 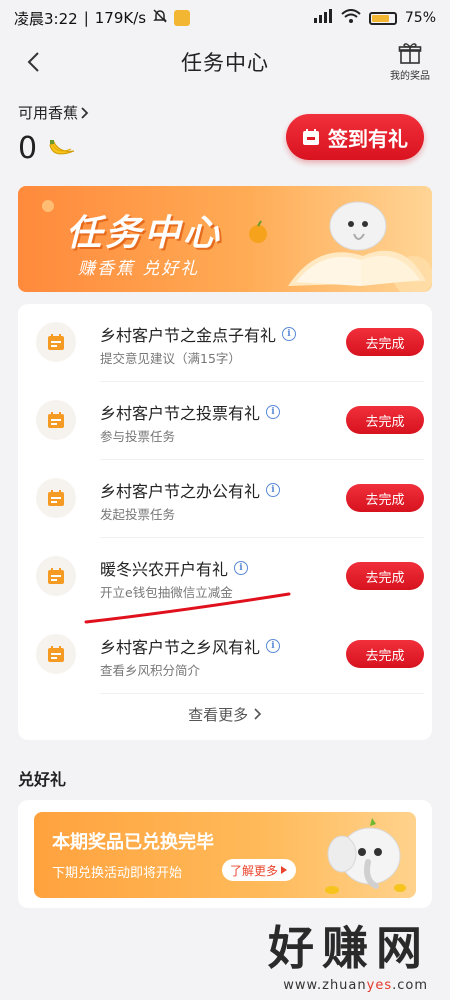 What do you see at coordinates (144, 233) in the screenshot?
I see `banner-title: 任务中心` at bounding box center [144, 233].